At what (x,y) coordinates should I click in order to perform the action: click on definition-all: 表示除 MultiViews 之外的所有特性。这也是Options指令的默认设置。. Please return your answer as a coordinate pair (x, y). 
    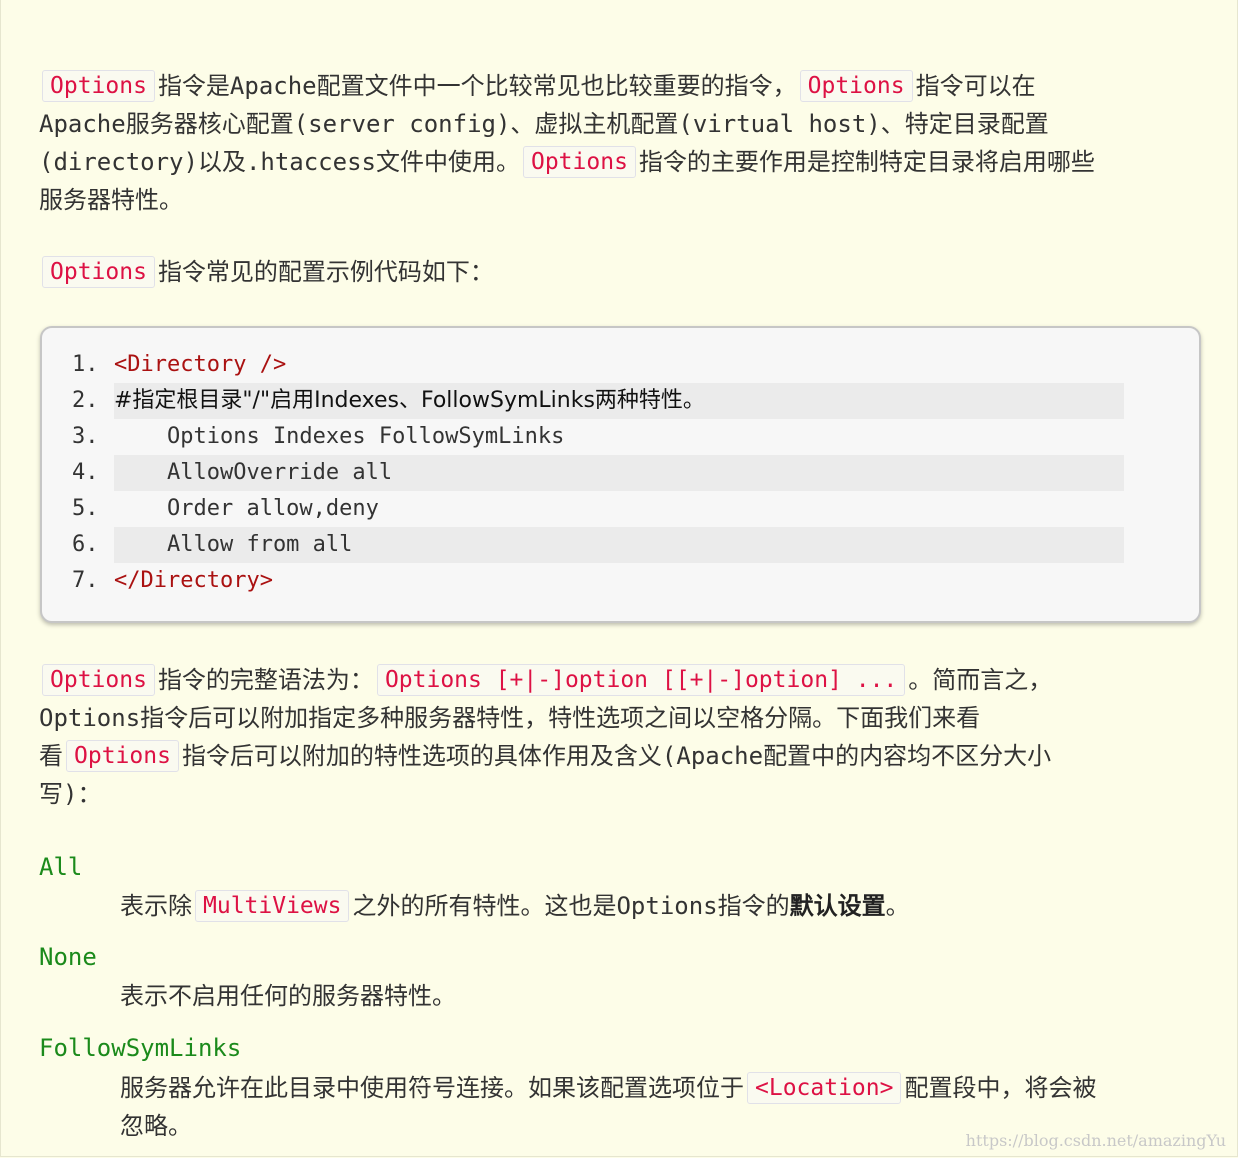
    Looking at the image, I should click on (660, 906).